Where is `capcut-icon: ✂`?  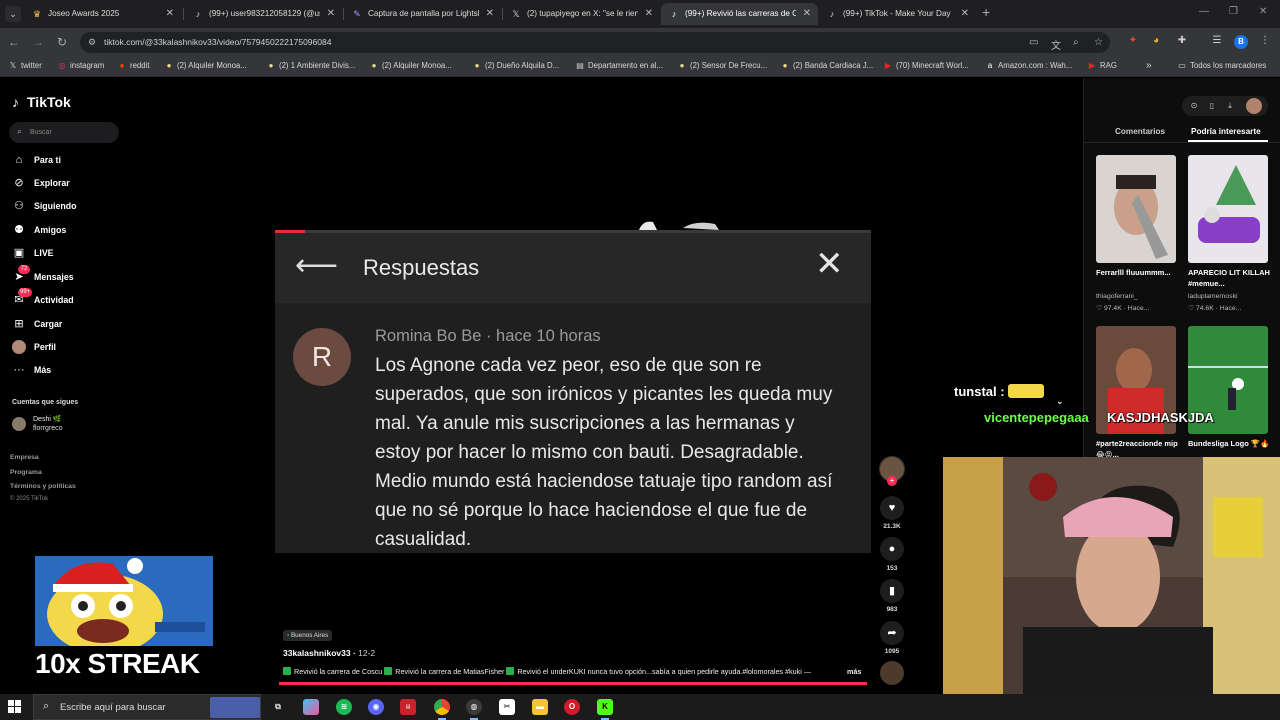
capcut-icon: ✂ is located at coordinates (507, 707).